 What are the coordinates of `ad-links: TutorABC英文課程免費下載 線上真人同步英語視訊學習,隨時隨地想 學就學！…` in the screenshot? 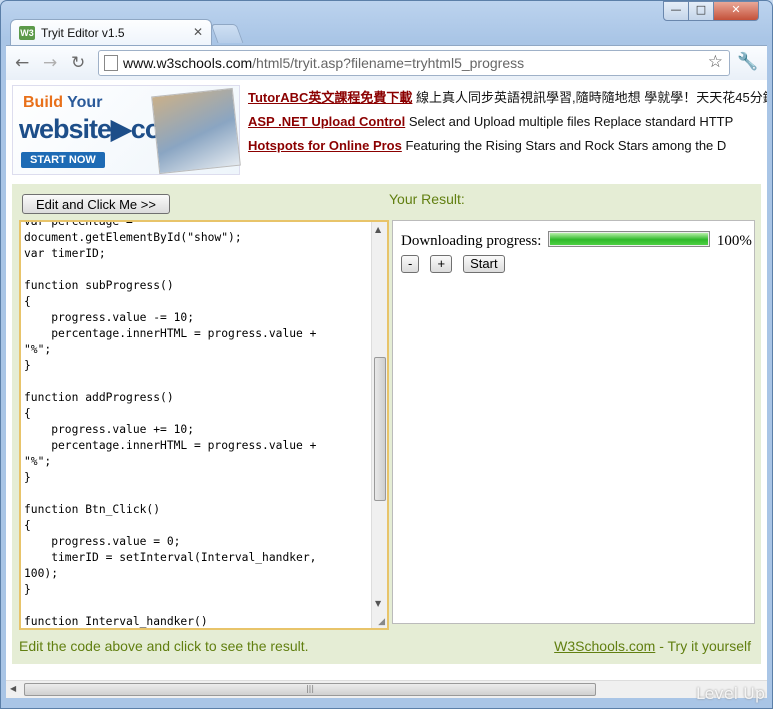 It's located at (507, 124).